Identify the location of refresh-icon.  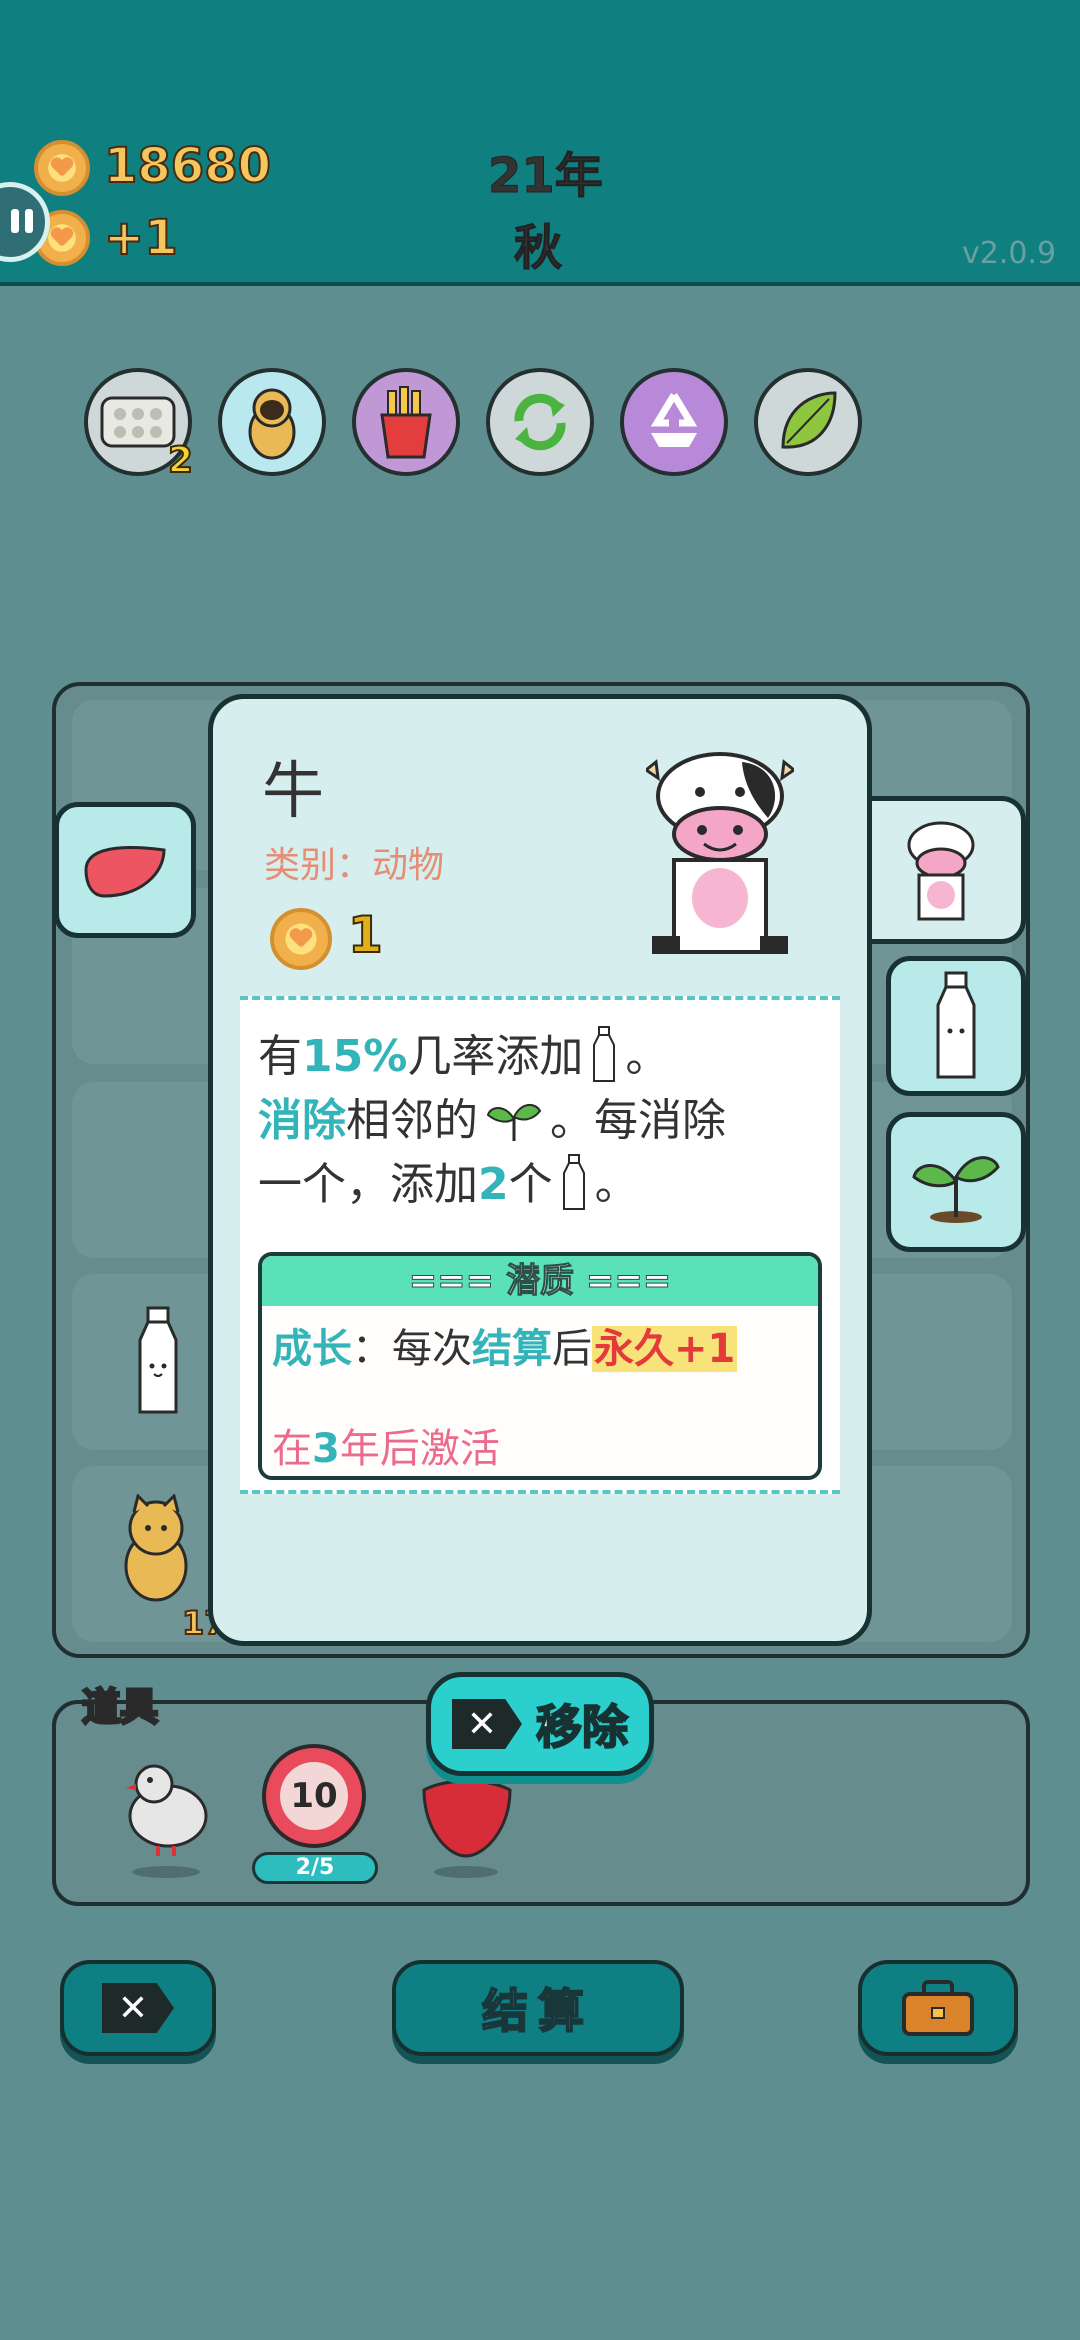
(540, 422).